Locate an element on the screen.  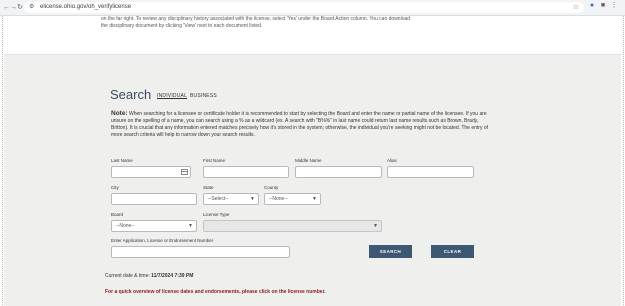
state-select-value: --Select-- is located at coordinates (218, 199).